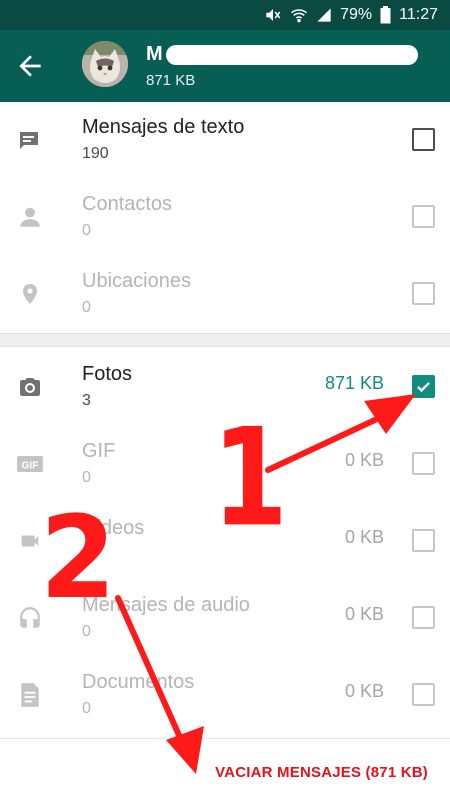  Describe the element at coordinates (107, 374) in the screenshot. I see `item-label: Fotos` at that location.